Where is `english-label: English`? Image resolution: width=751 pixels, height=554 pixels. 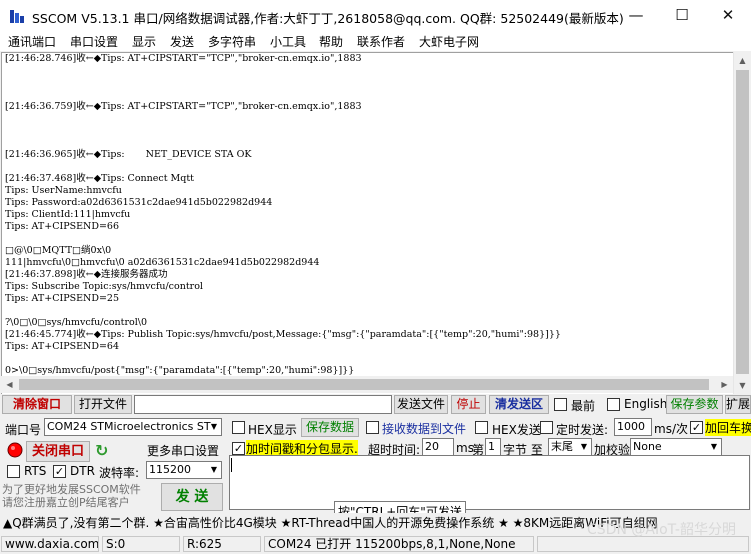
english-label: English is located at coordinates (646, 404).